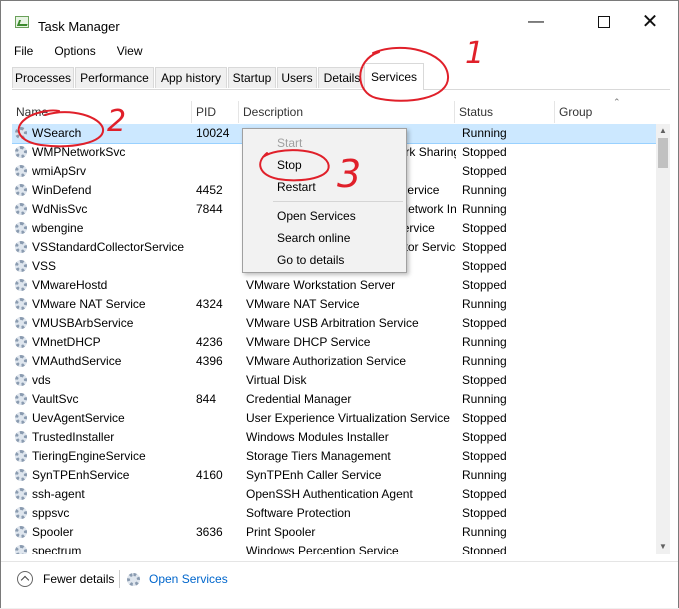  I want to click on service-description: Credential Manager, so click(299, 399).